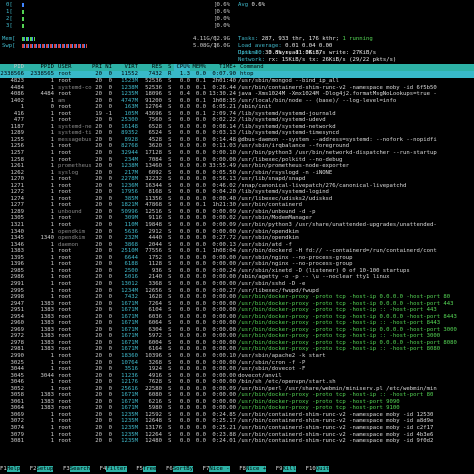  I want to click on process-pri: 20, so click(98, 441).